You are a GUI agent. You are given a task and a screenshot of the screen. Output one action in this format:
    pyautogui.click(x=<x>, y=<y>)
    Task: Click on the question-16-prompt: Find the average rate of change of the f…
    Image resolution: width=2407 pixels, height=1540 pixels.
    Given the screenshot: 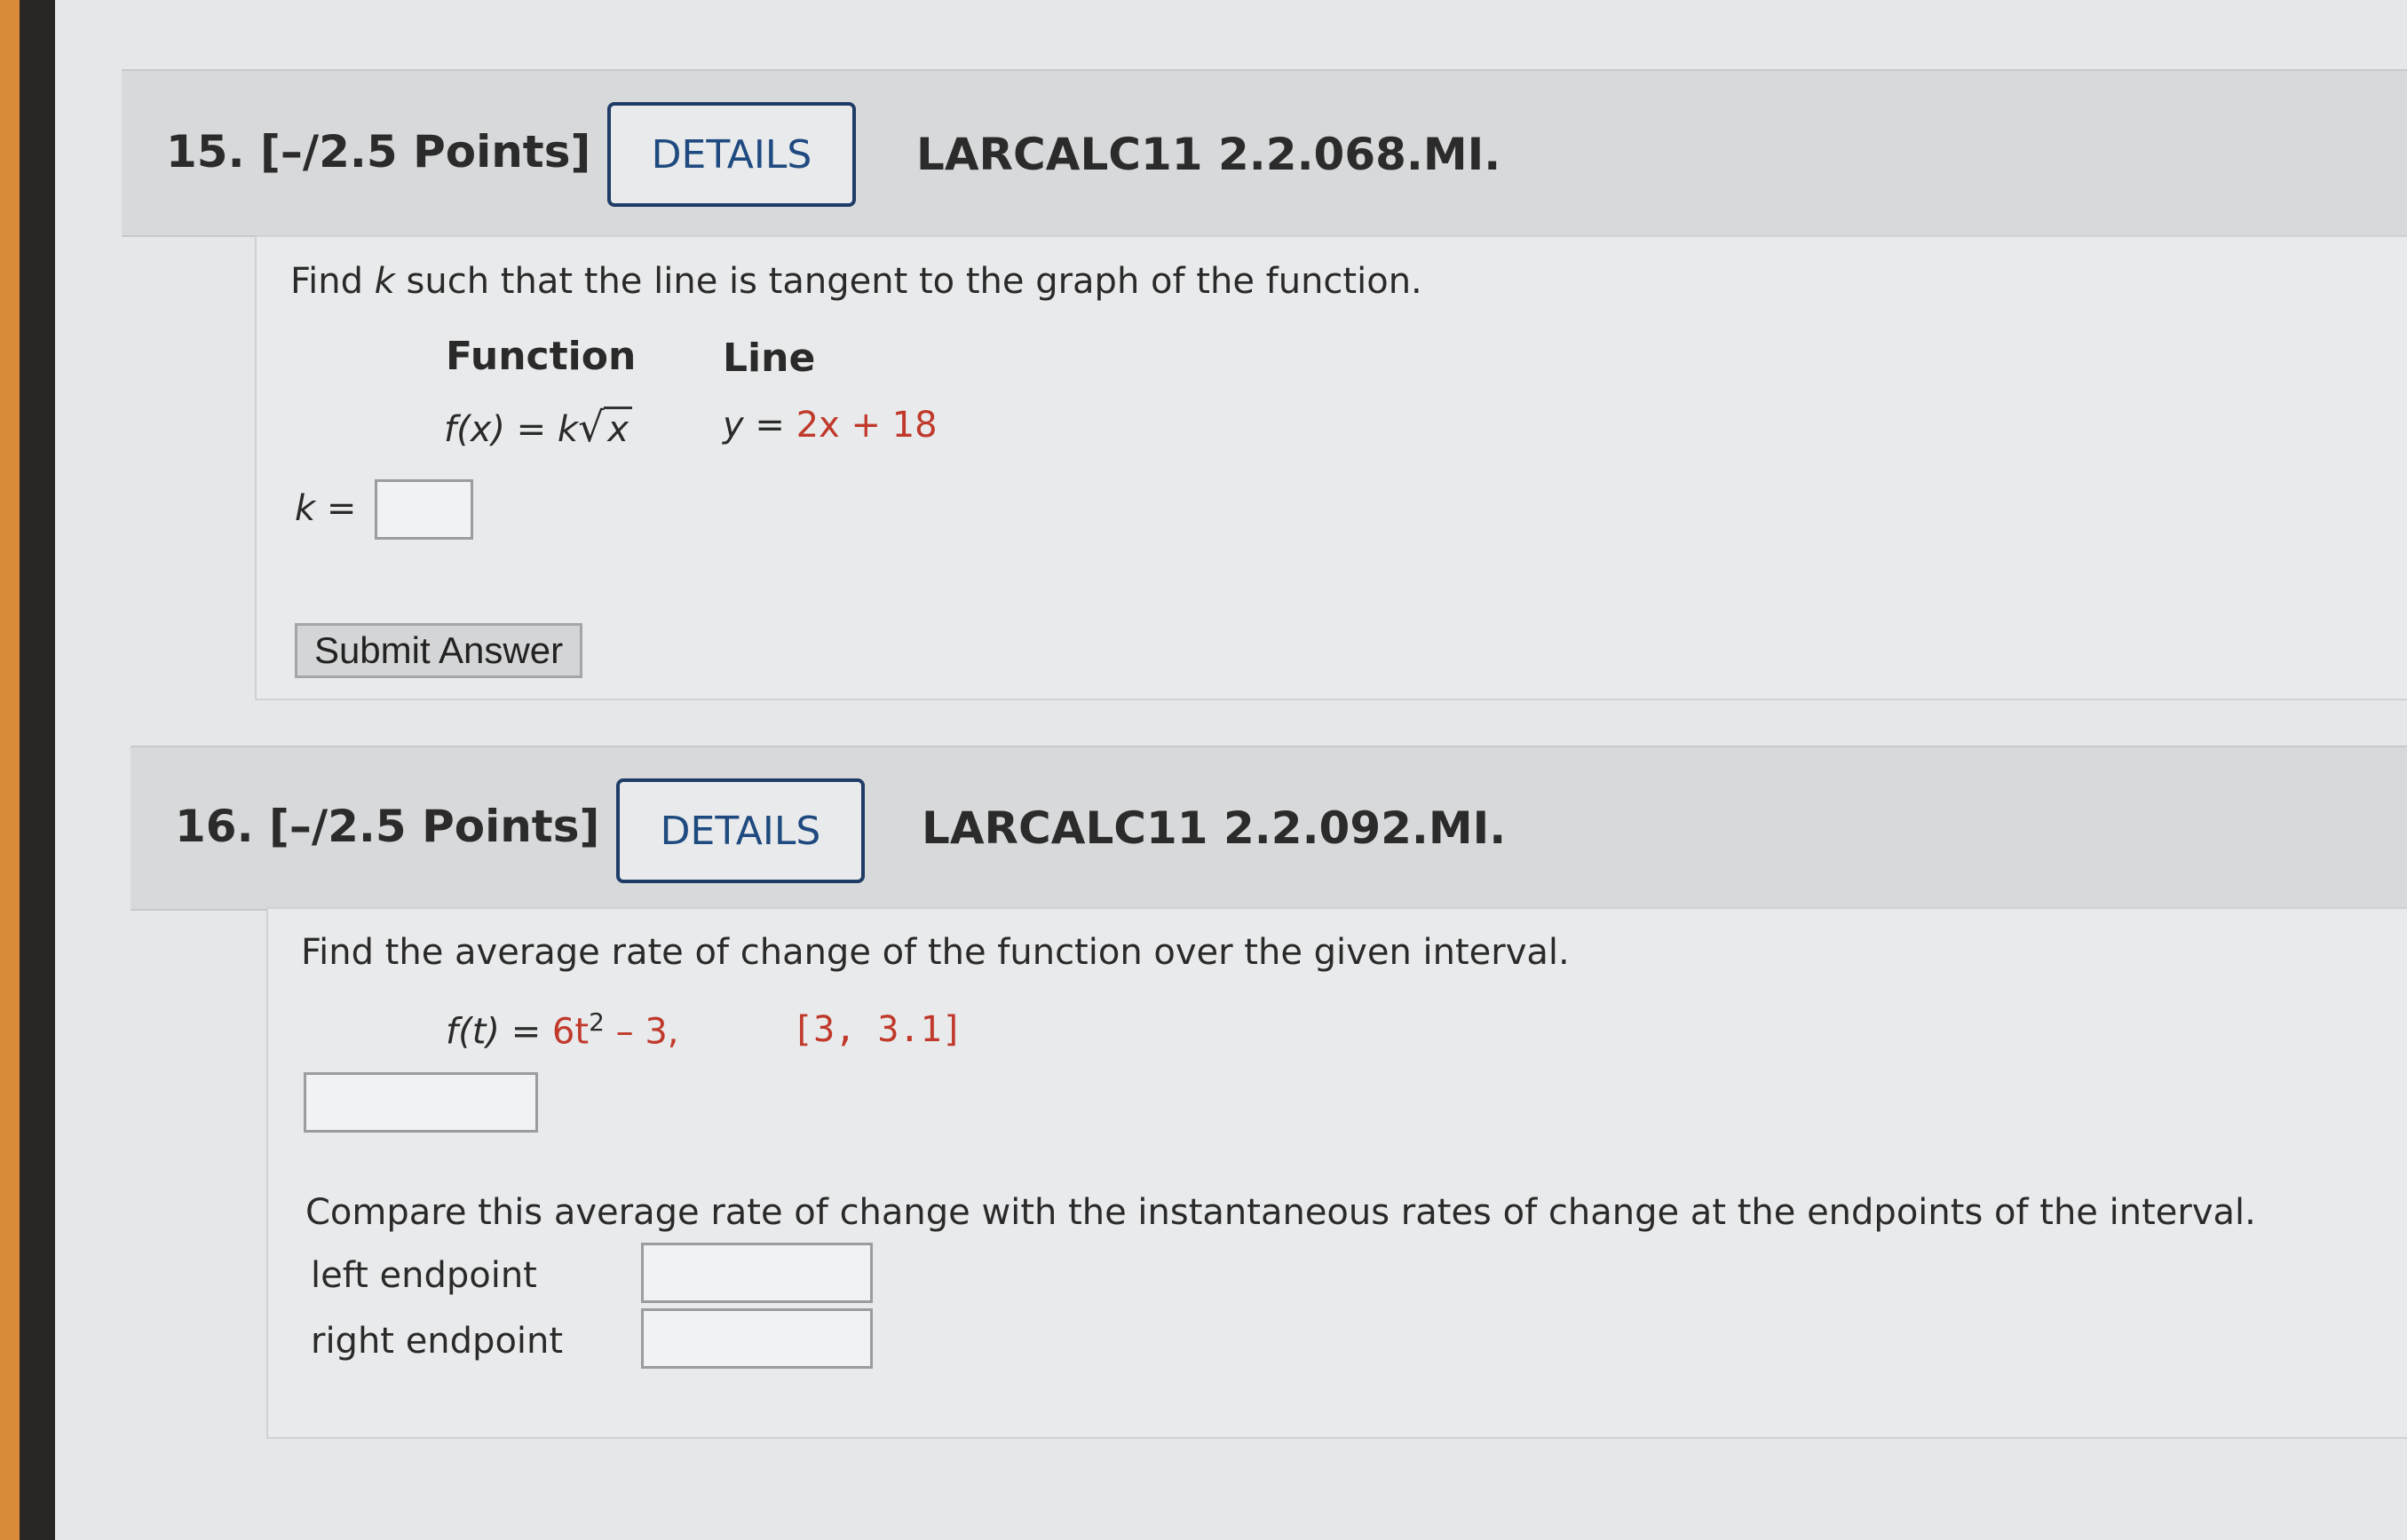 What is the action you would take?
    pyautogui.click(x=935, y=953)
    